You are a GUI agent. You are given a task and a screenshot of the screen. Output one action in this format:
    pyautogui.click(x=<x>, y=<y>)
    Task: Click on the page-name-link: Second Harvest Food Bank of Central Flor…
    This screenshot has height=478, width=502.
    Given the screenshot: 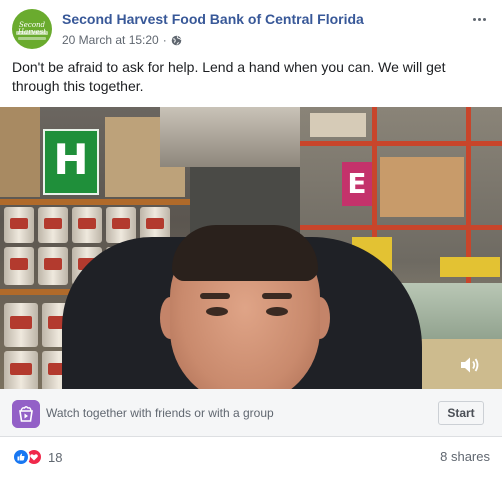 What is the action you would take?
    pyautogui.click(x=213, y=19)
    